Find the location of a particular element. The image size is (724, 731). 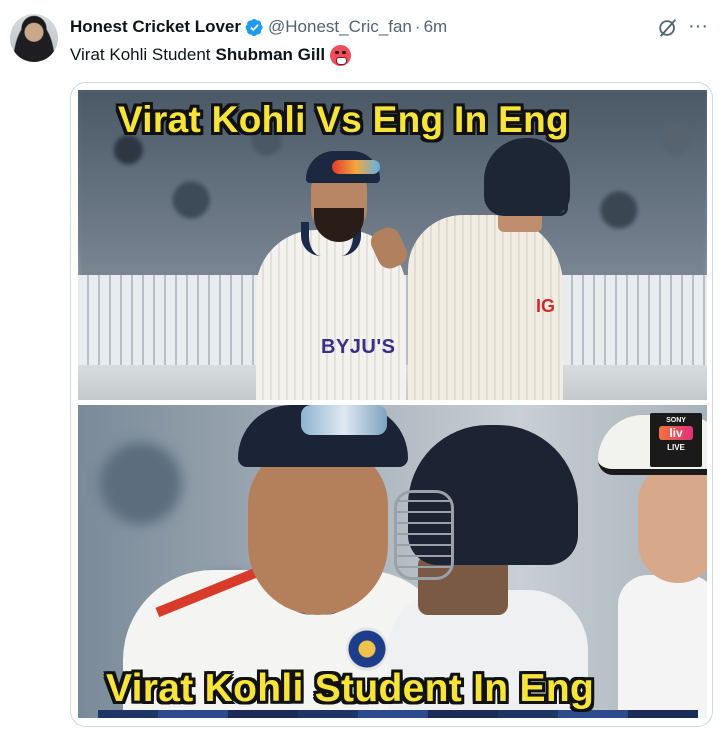

helmet-grille is located at coordinates (548, 199).